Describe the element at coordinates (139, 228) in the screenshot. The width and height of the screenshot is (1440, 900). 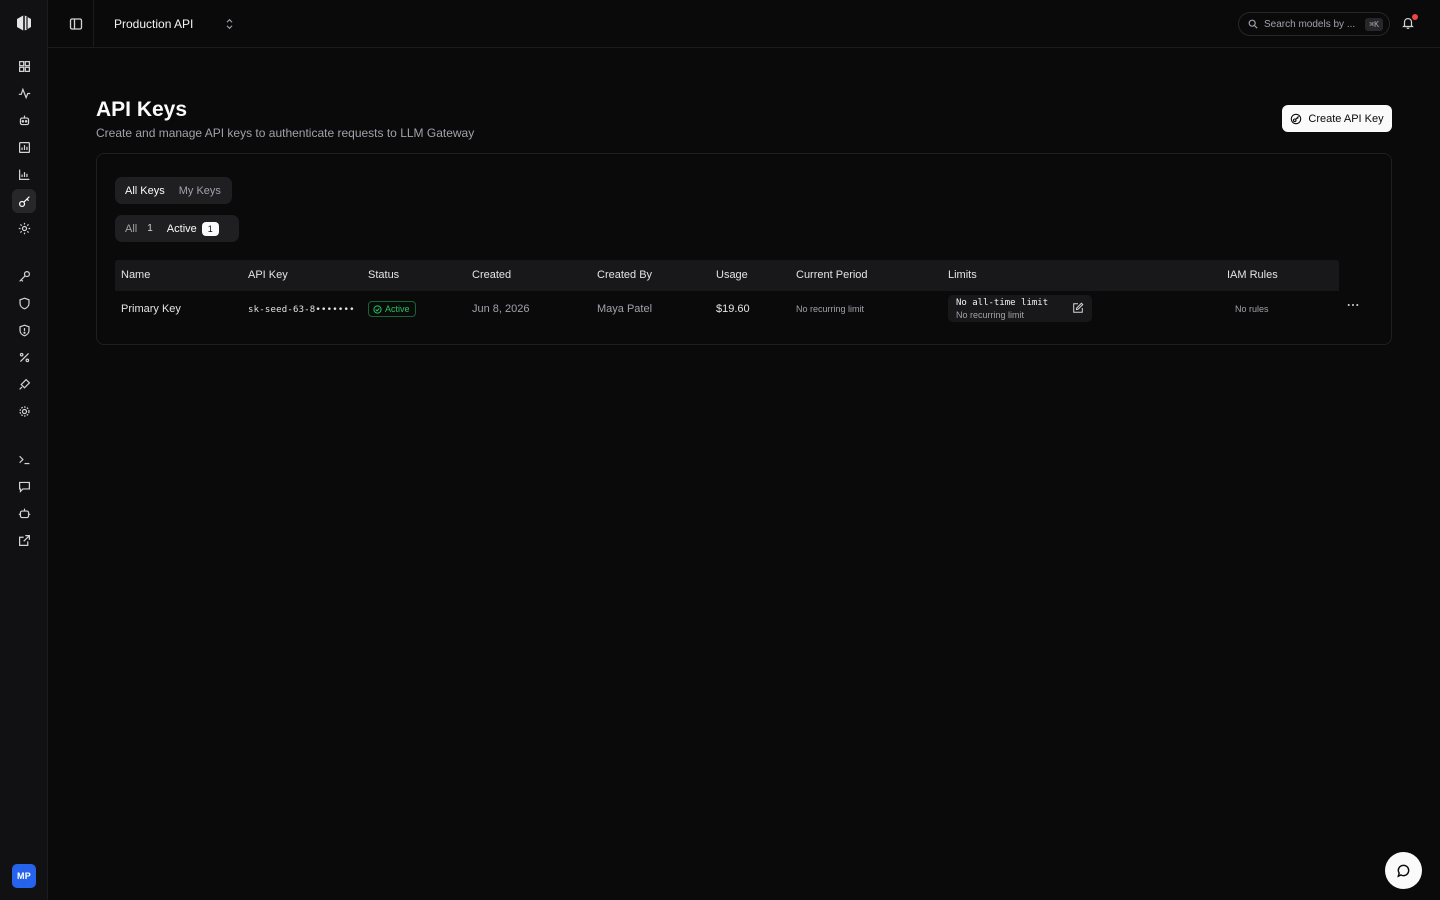
I see `filter-tab-all: All 1` at that location.